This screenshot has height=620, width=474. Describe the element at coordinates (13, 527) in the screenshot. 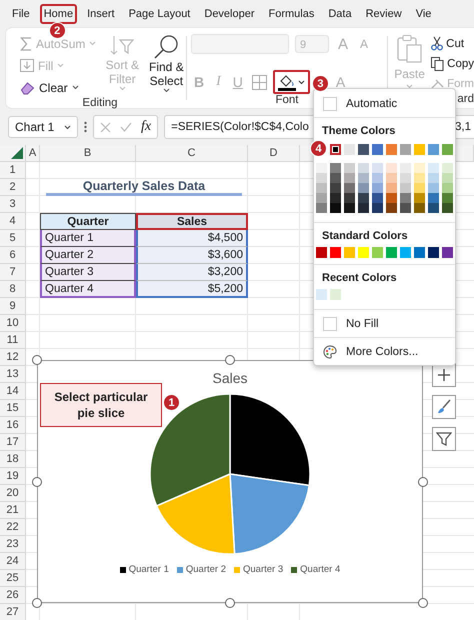

I see `row-header: 22` at that location.